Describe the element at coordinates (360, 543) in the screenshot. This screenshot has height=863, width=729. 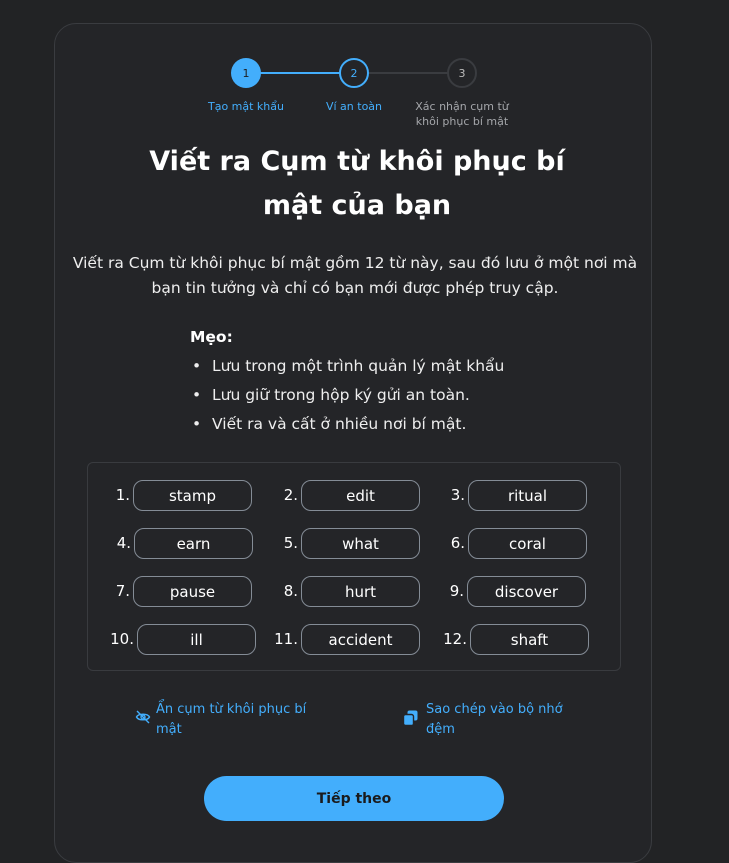
I see `recovery-word: what` at that location.